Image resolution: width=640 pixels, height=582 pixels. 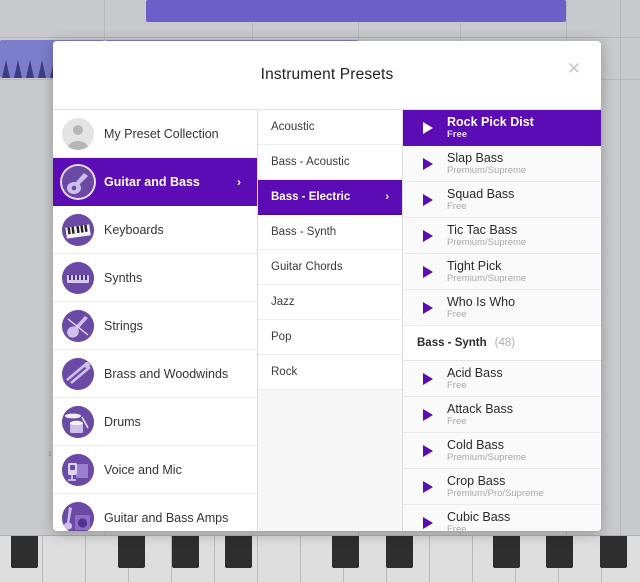 I want to click on subcategory-item-rock: Rock, so click(x=330, y=372).